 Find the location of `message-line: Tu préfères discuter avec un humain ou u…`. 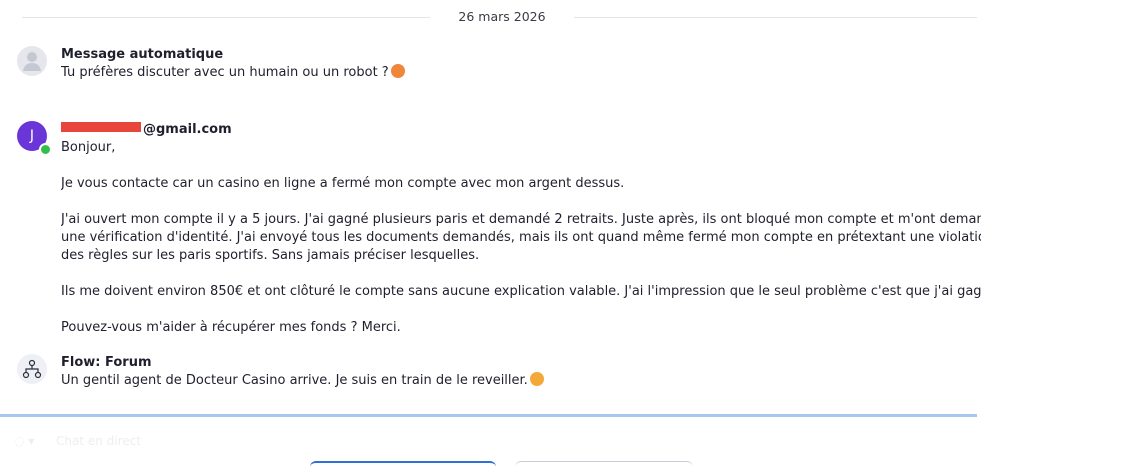

message-line: Tu préfères discuter avec un humain ou u… is located at coordinates (225, 72).